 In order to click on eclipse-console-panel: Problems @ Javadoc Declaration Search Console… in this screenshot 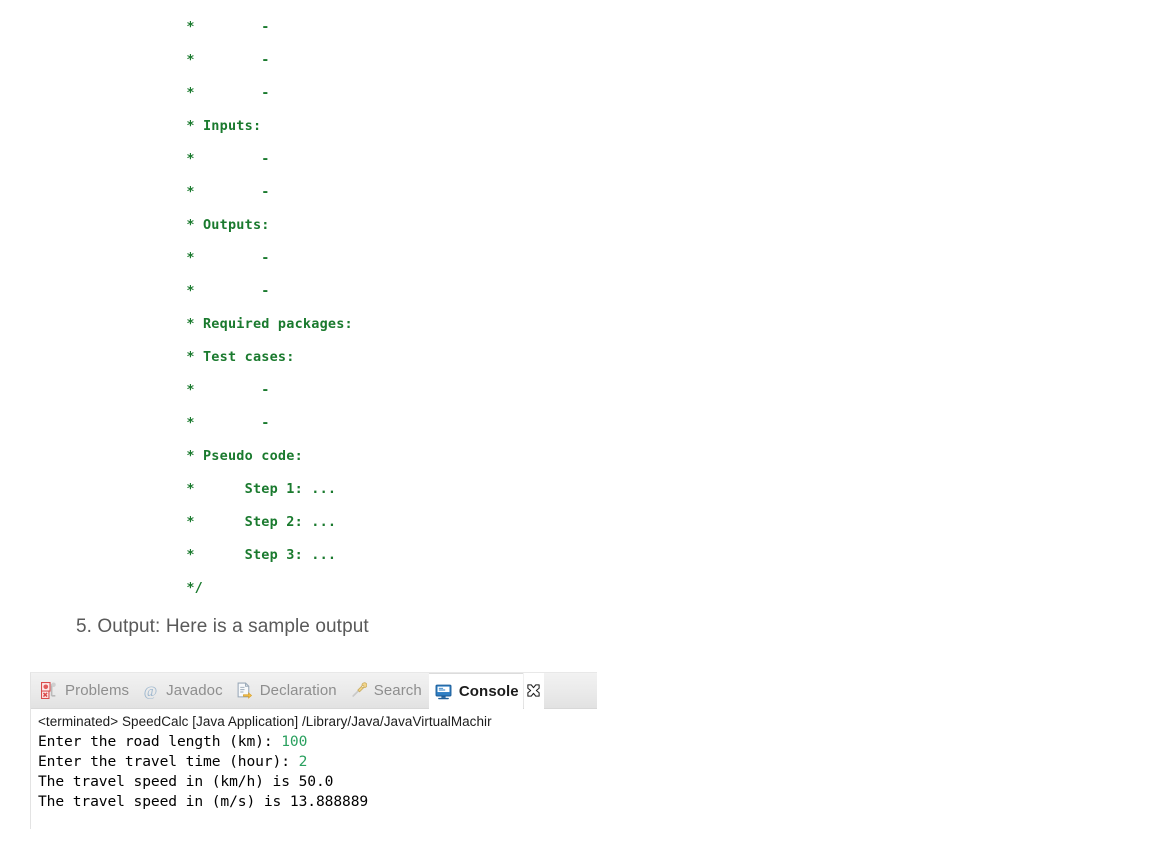, I will do `click(313, 750)`.